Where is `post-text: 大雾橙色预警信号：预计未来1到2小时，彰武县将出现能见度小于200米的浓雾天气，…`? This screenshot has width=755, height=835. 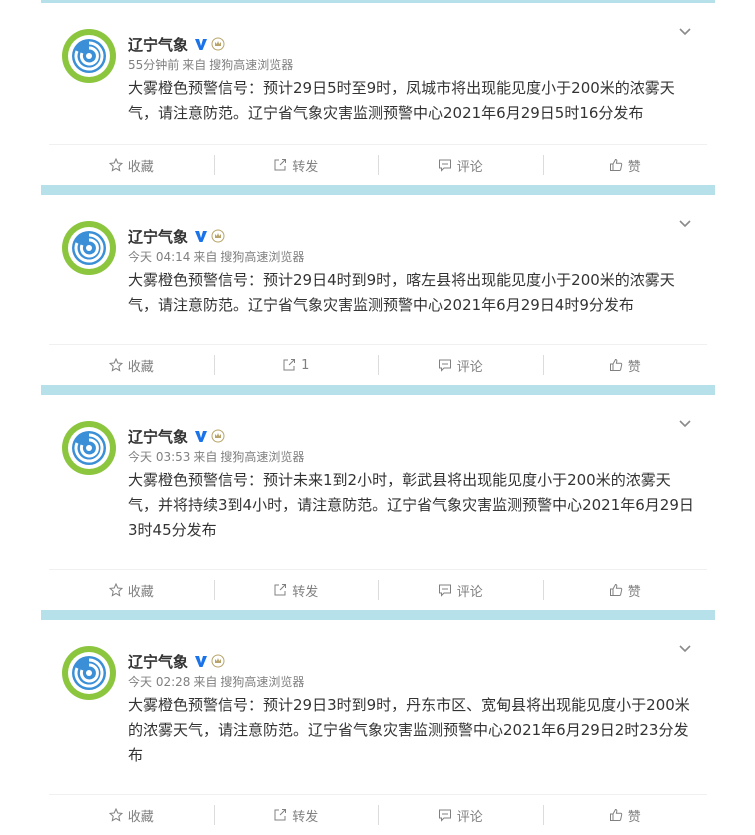
post-text: 大雾橙色预警信号：预计未来1到2小时，彰武县将出现能见度小于200米的浓雾天气，… is located at coordinates (411, 505).